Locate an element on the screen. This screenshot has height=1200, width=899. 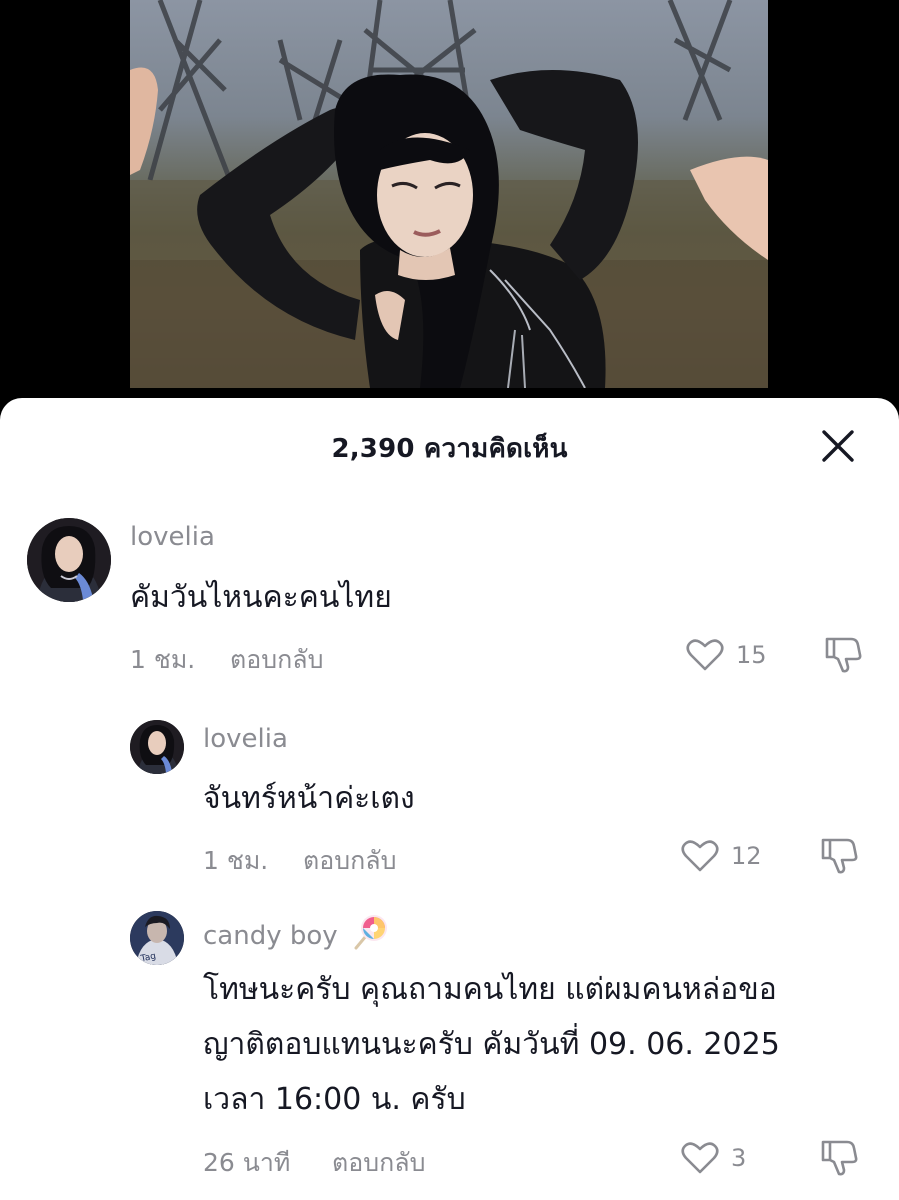
comment-username: candy boy is located at coordinates (297, 935).